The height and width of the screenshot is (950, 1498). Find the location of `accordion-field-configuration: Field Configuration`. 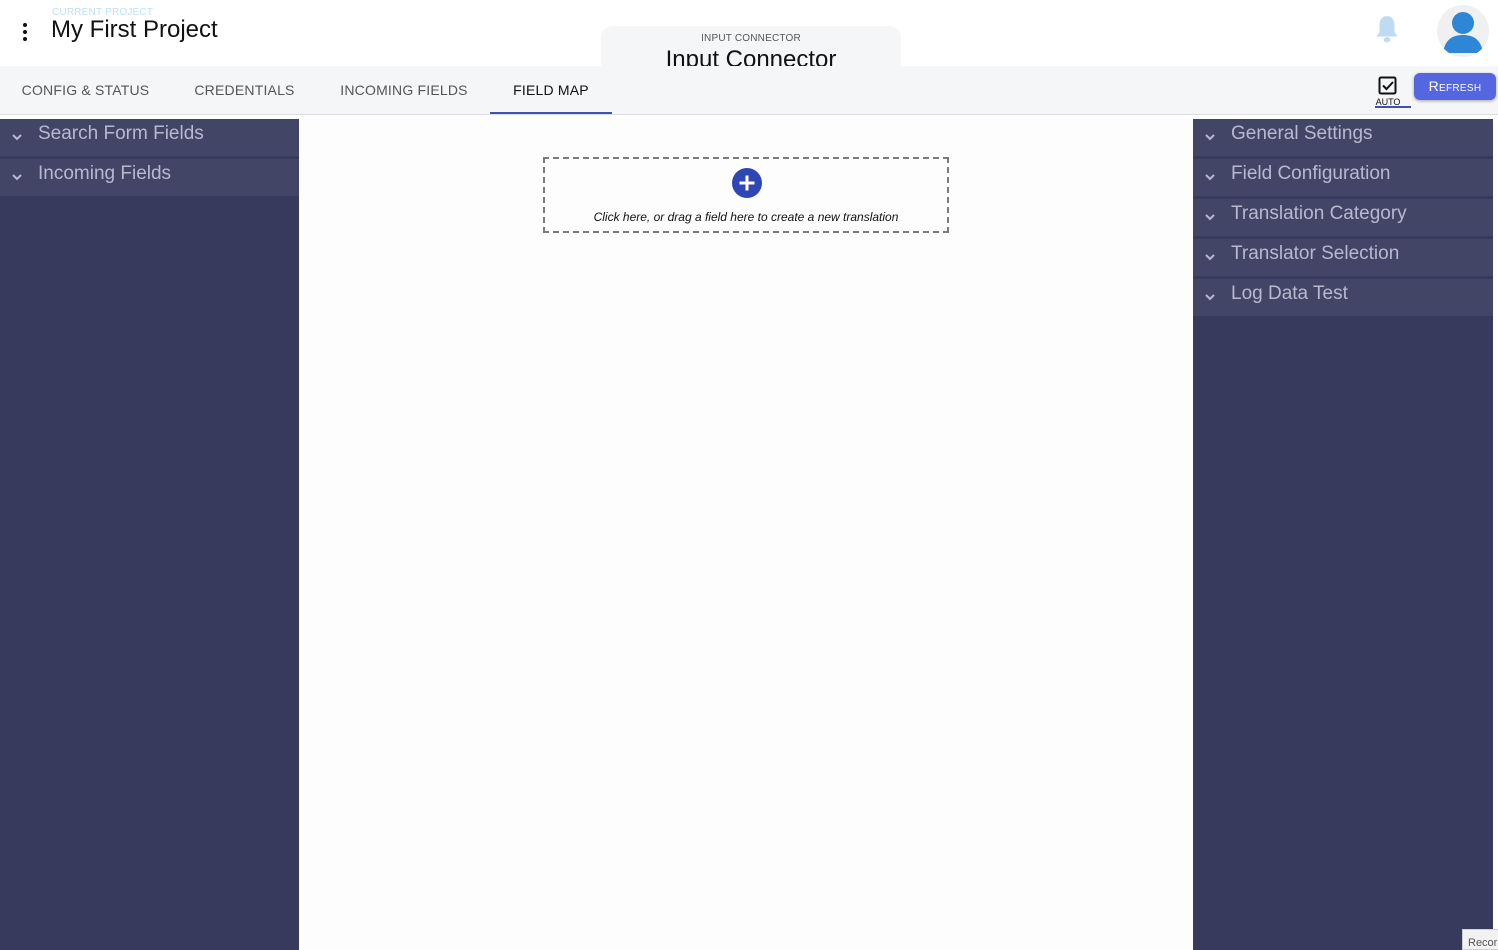

accordion-field-configuration: Field Configuration is located at coordinates (1343, 177).